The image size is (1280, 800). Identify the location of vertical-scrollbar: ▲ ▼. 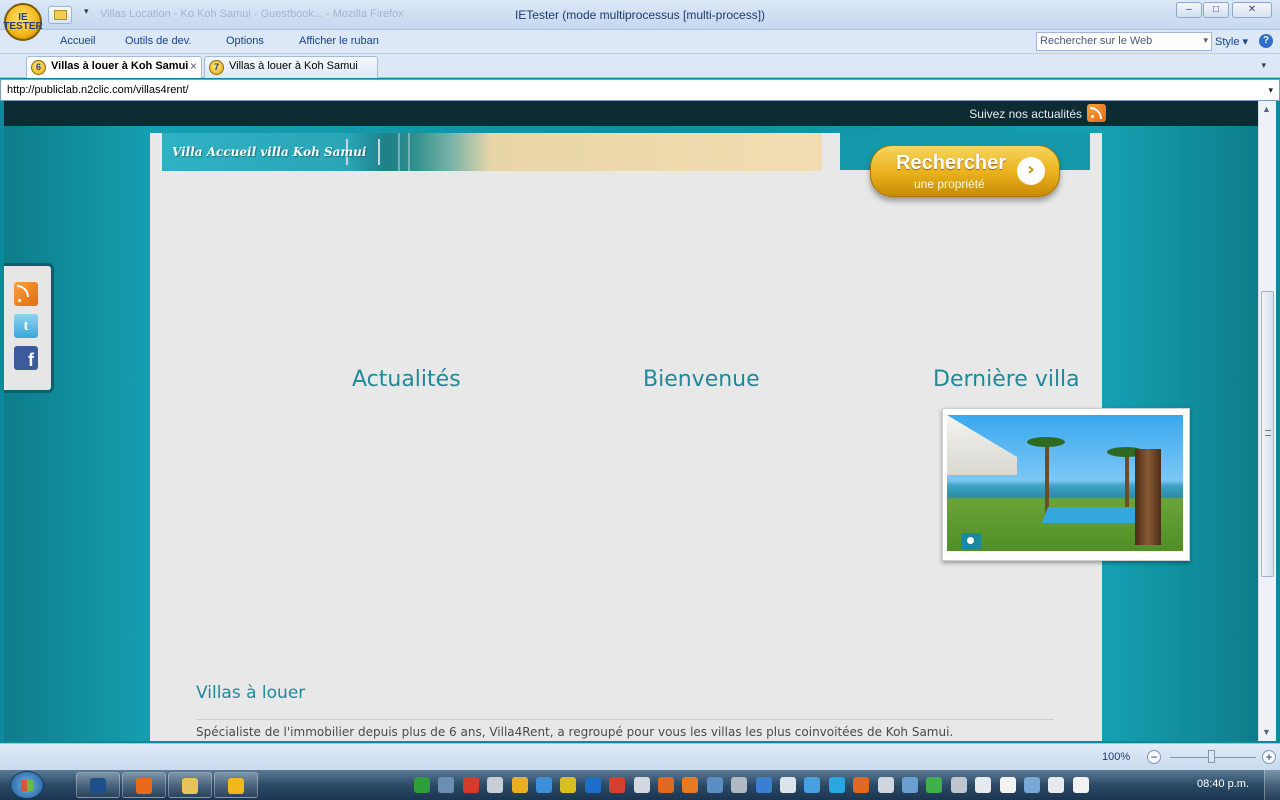
(1267, 421).